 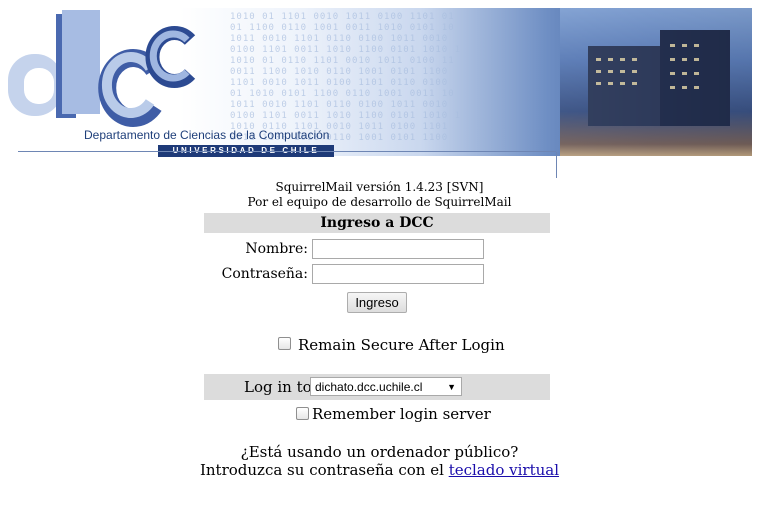 I want to click on server-selected-value: dichato.dcc.uchile.cl, so click(x=369, y=387).